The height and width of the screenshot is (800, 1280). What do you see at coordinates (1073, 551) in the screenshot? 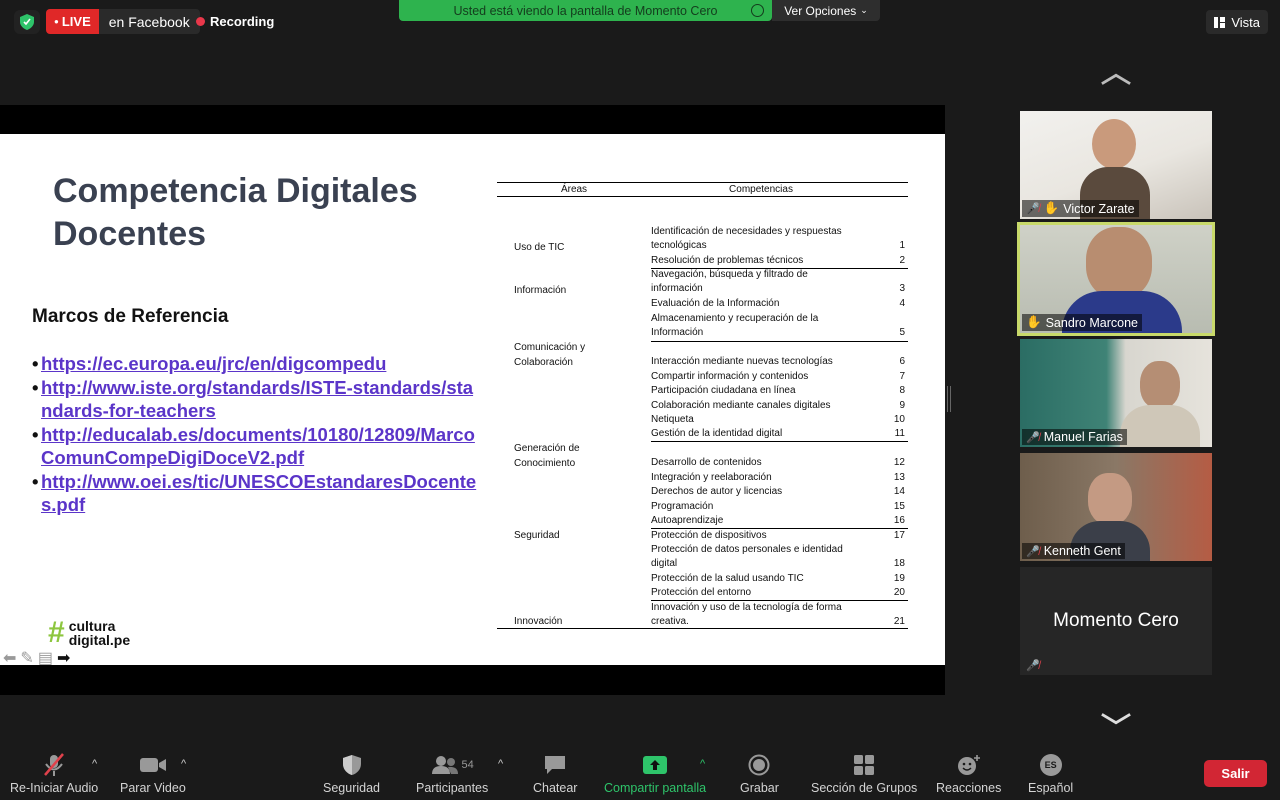
I see `participant-name-label: 🎤̸ Kenneth Gent` at bounding box center [1073, 551].